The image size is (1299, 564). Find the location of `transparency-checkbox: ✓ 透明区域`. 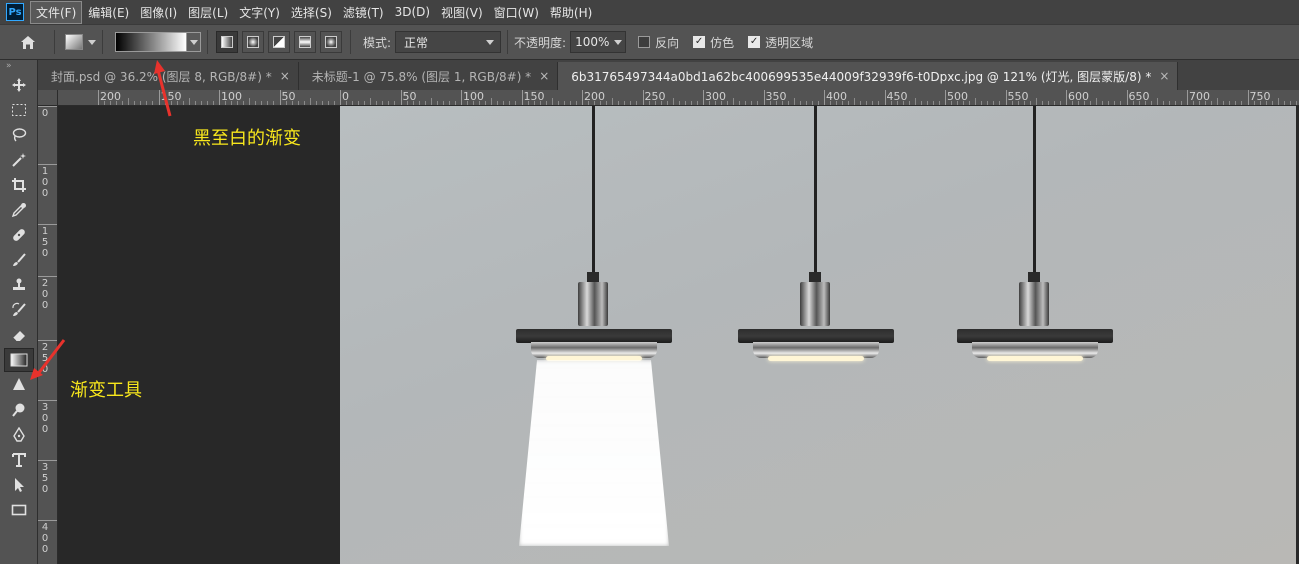

transparency-checkbox: ✓ 透明区域 is located at coordinates (780, 42).